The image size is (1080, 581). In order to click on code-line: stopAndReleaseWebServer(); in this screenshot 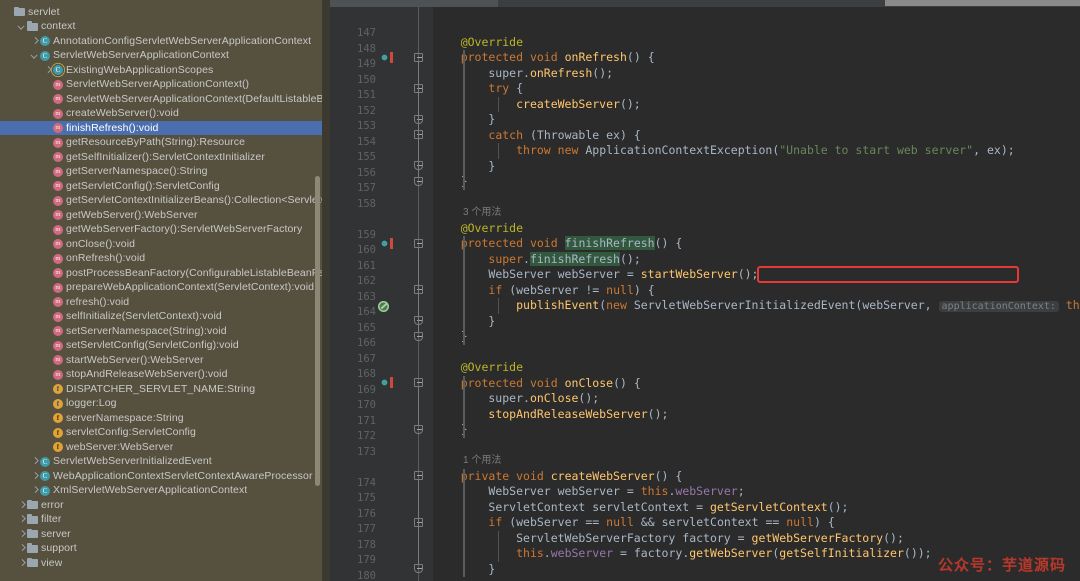, I will do `click(550, 415)`.